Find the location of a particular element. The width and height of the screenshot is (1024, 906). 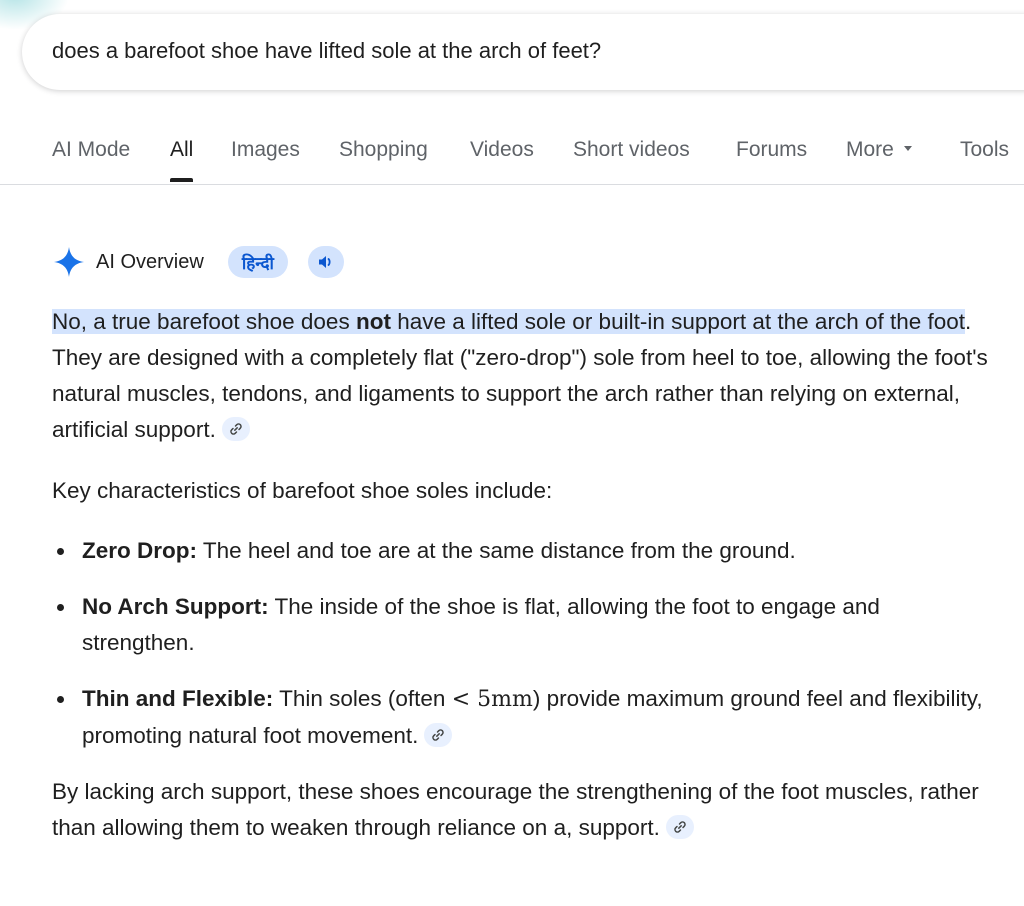

answer-bold-not: not is located at coordinates (373, 321).